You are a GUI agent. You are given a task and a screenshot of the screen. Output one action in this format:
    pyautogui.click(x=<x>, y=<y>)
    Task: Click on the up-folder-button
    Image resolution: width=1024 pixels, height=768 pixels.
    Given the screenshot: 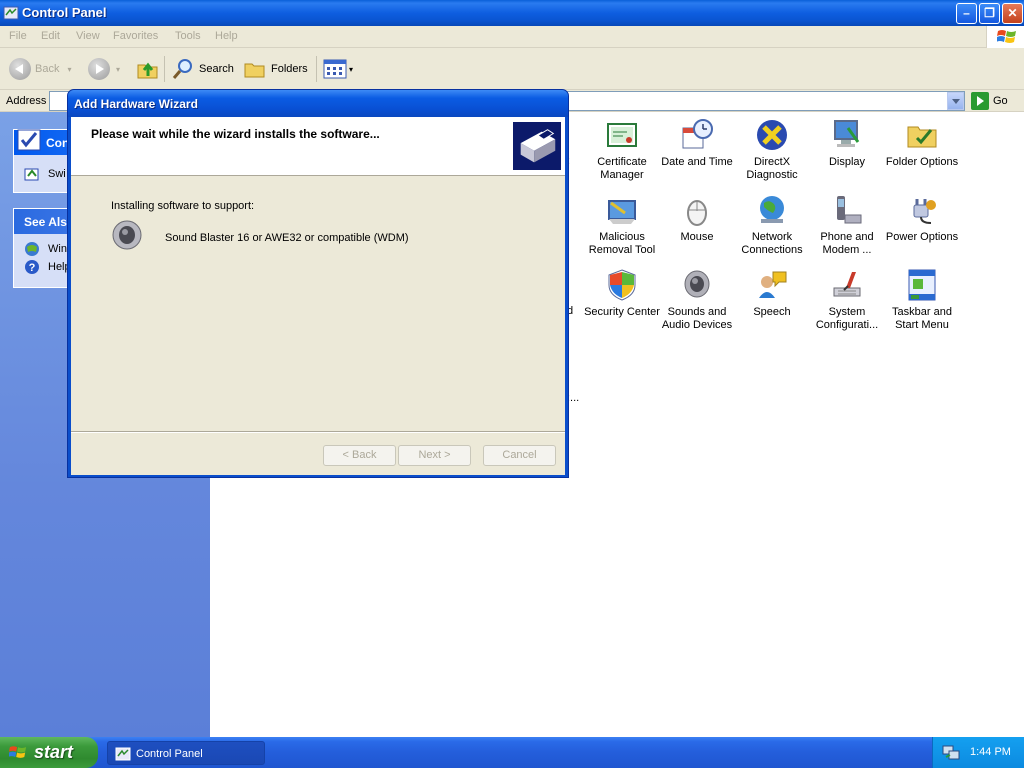 What is the action you would take?
    pyautogui.click(x=148, y=69)
    